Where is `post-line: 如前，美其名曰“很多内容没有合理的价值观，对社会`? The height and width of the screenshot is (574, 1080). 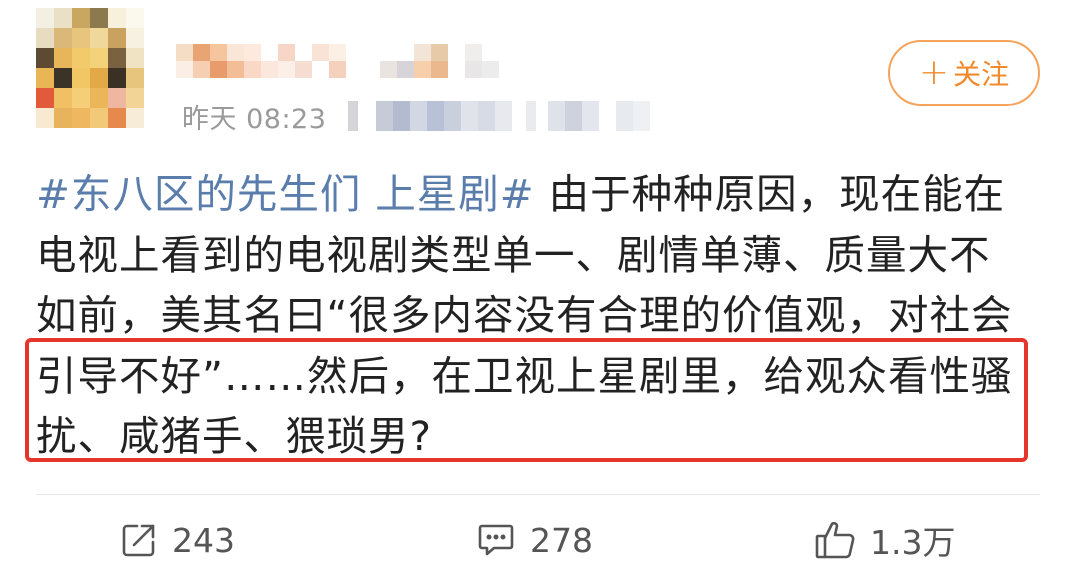
post-line: 如前，美其名曰“很多内容没有合理的价值观，对社会 is located at coordinates (524, 315).